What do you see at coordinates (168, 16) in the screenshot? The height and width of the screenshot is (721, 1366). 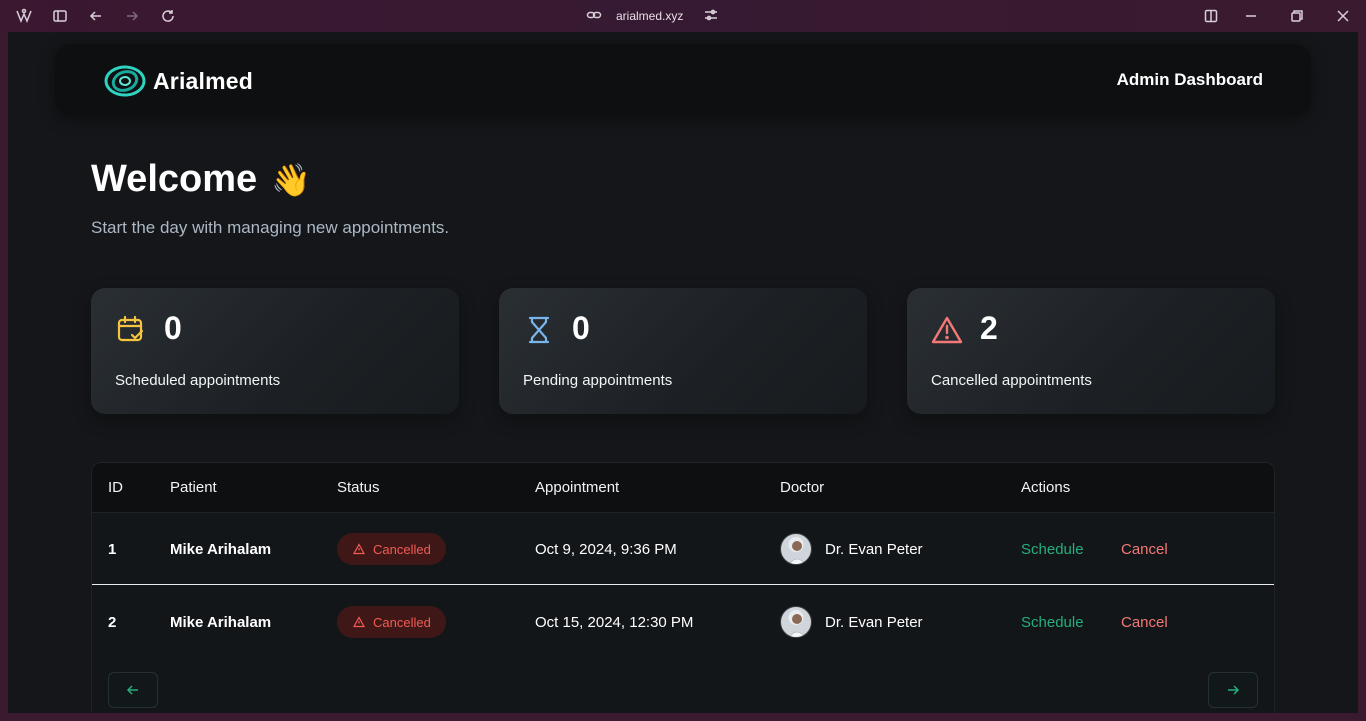 I see `reload-icon` at bounding box center [168, 16].